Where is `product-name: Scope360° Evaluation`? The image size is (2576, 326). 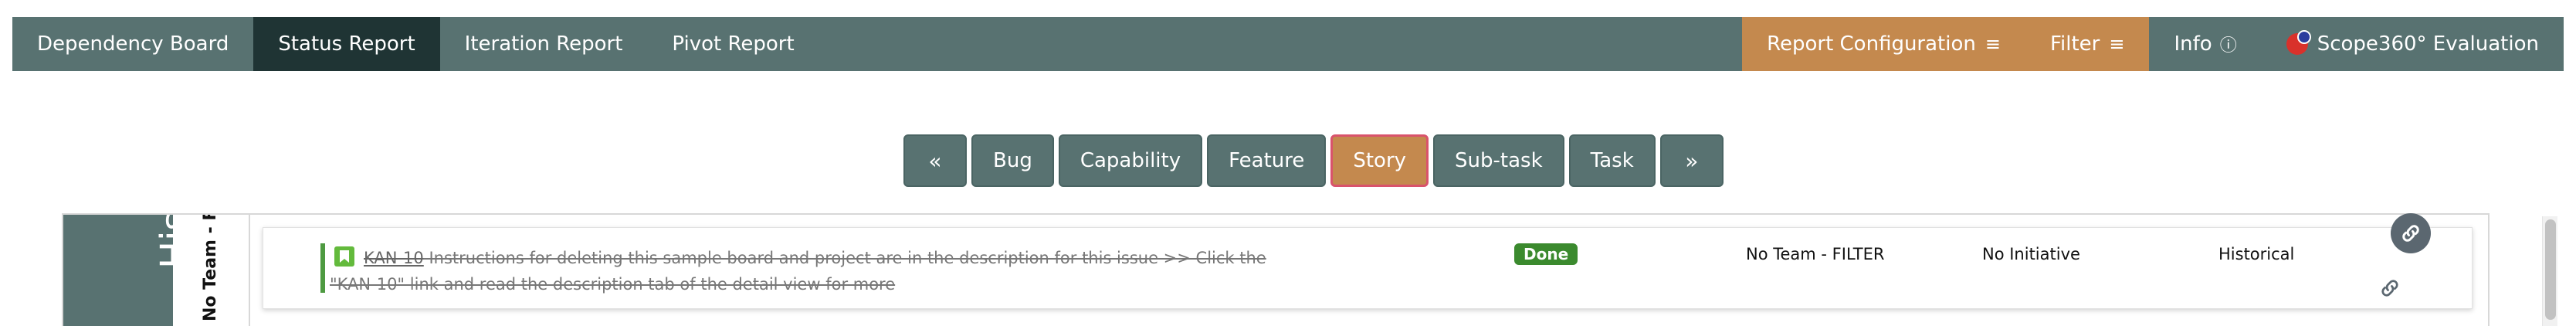
product-name: Scope360° Evaluation is located at coordinates (2428, 44).